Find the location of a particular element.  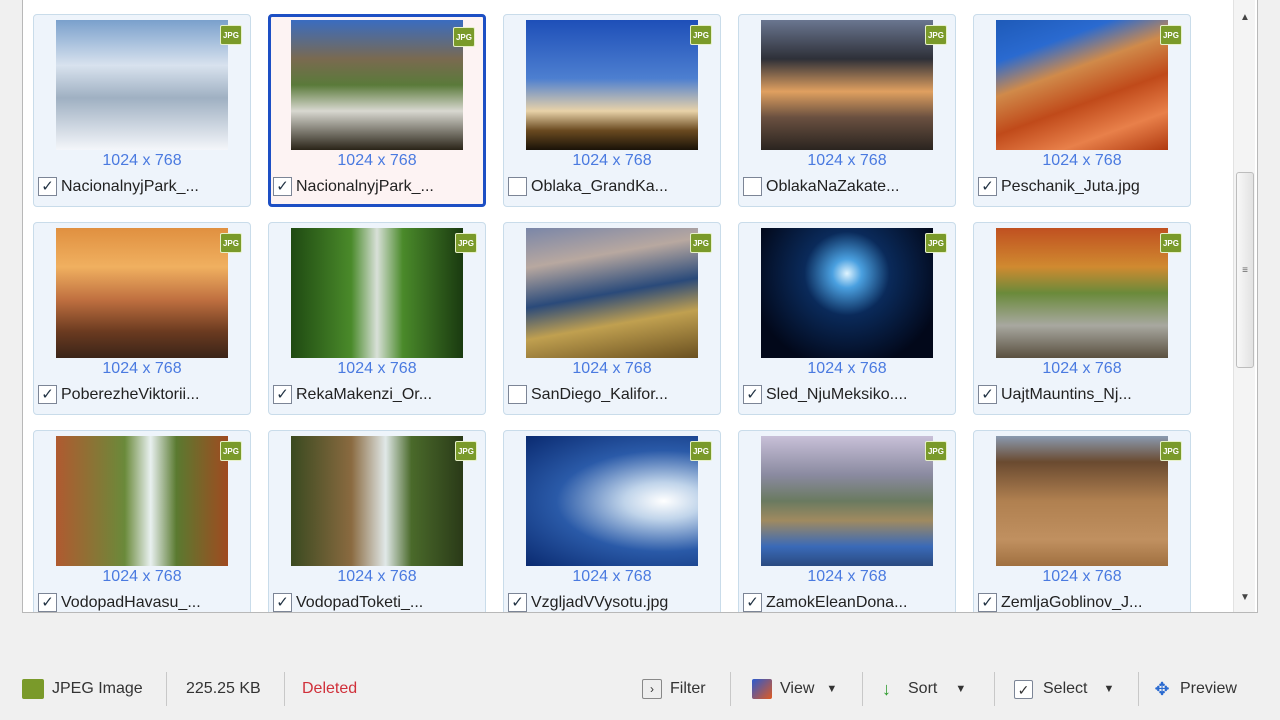

file-name: VzgljadVVysotu.jpg is located at coordinates (600, 602).